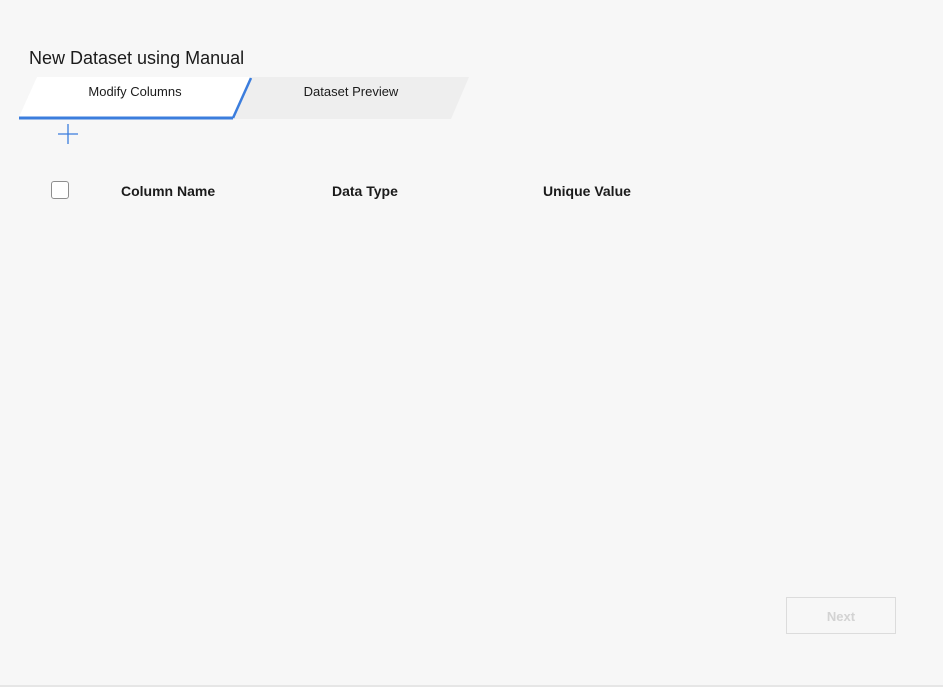 The image size is (943, 687). I want to click on page-title: New Dataset using Manual, so click(137, 58).